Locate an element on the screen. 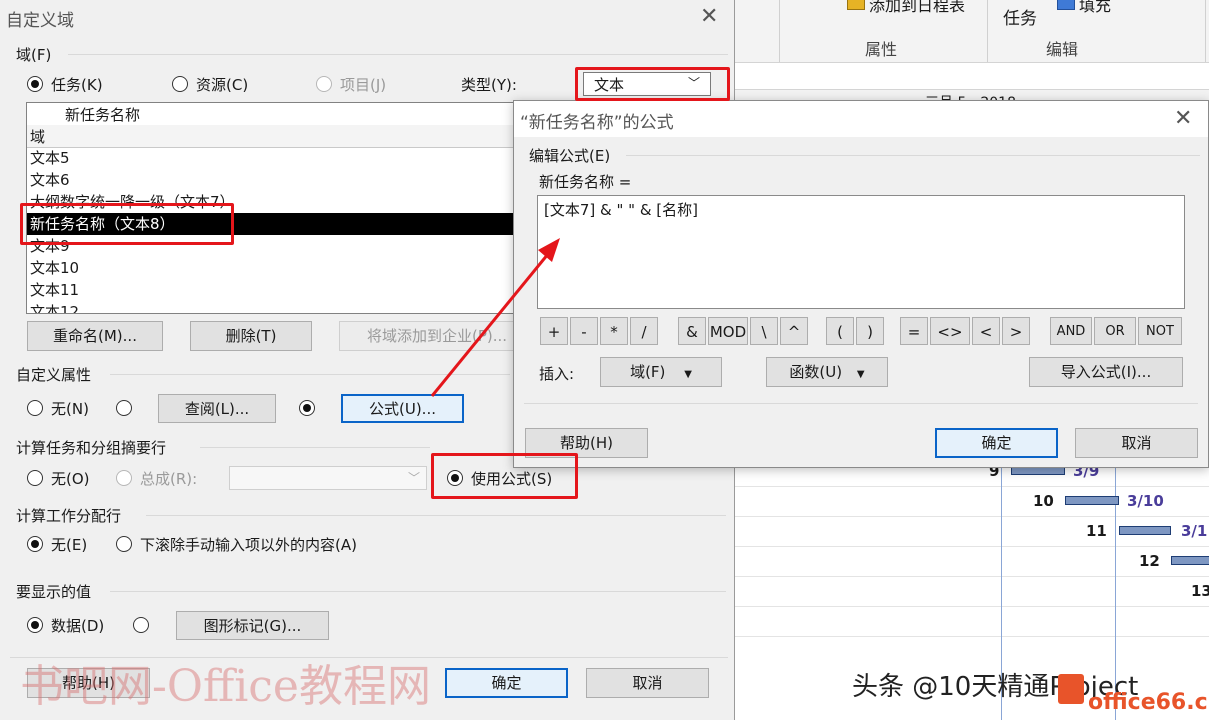 Image resolution: width=1209 pixels, height=720 pixels. office-logo-icon is located at coordinates (1071, 689).